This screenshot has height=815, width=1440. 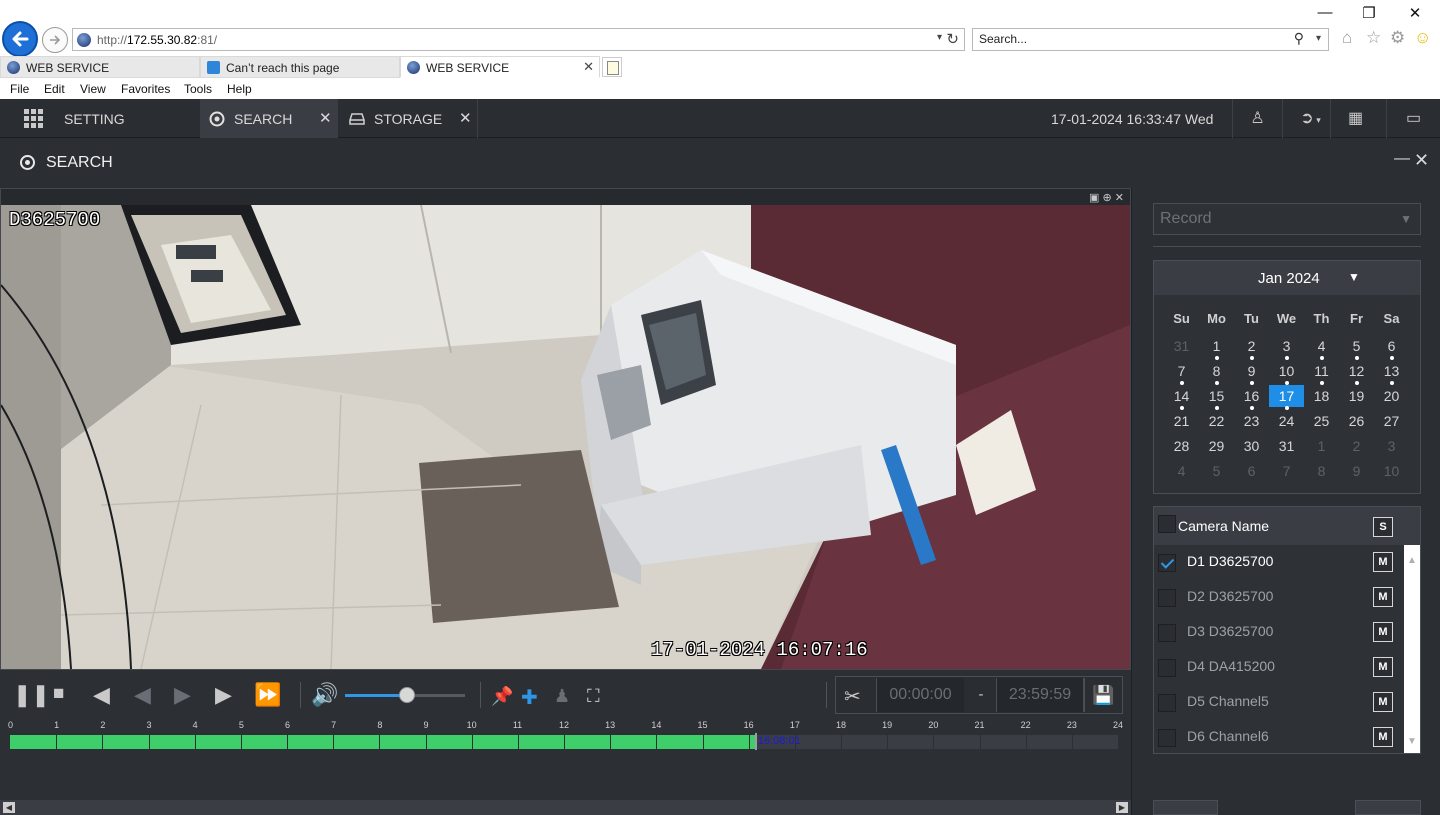 What do you see at coordinates (1318, 38) in the screenshot?
I see `search-dropdown-icon: ▾` at bounding box center [1318, 38].